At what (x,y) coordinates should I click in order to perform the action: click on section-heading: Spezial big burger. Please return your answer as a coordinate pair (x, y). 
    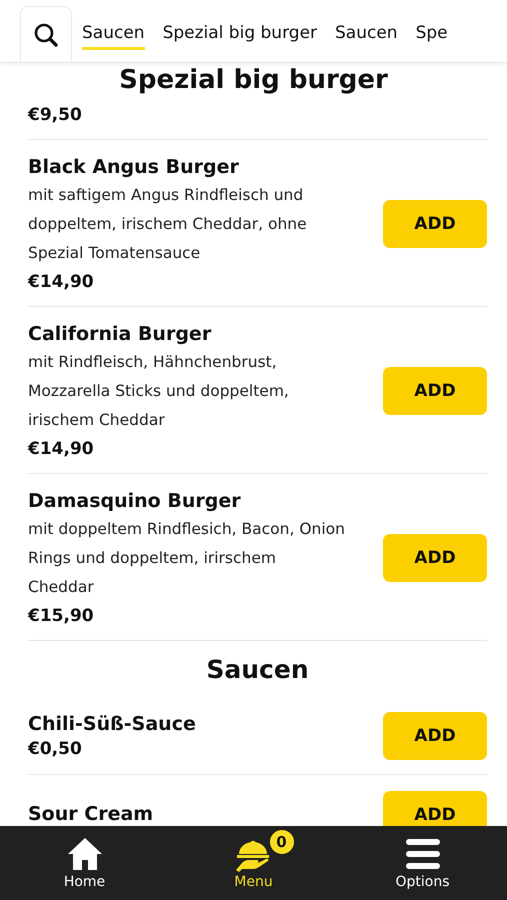
    Looking at the image, I should click on (253, 80).